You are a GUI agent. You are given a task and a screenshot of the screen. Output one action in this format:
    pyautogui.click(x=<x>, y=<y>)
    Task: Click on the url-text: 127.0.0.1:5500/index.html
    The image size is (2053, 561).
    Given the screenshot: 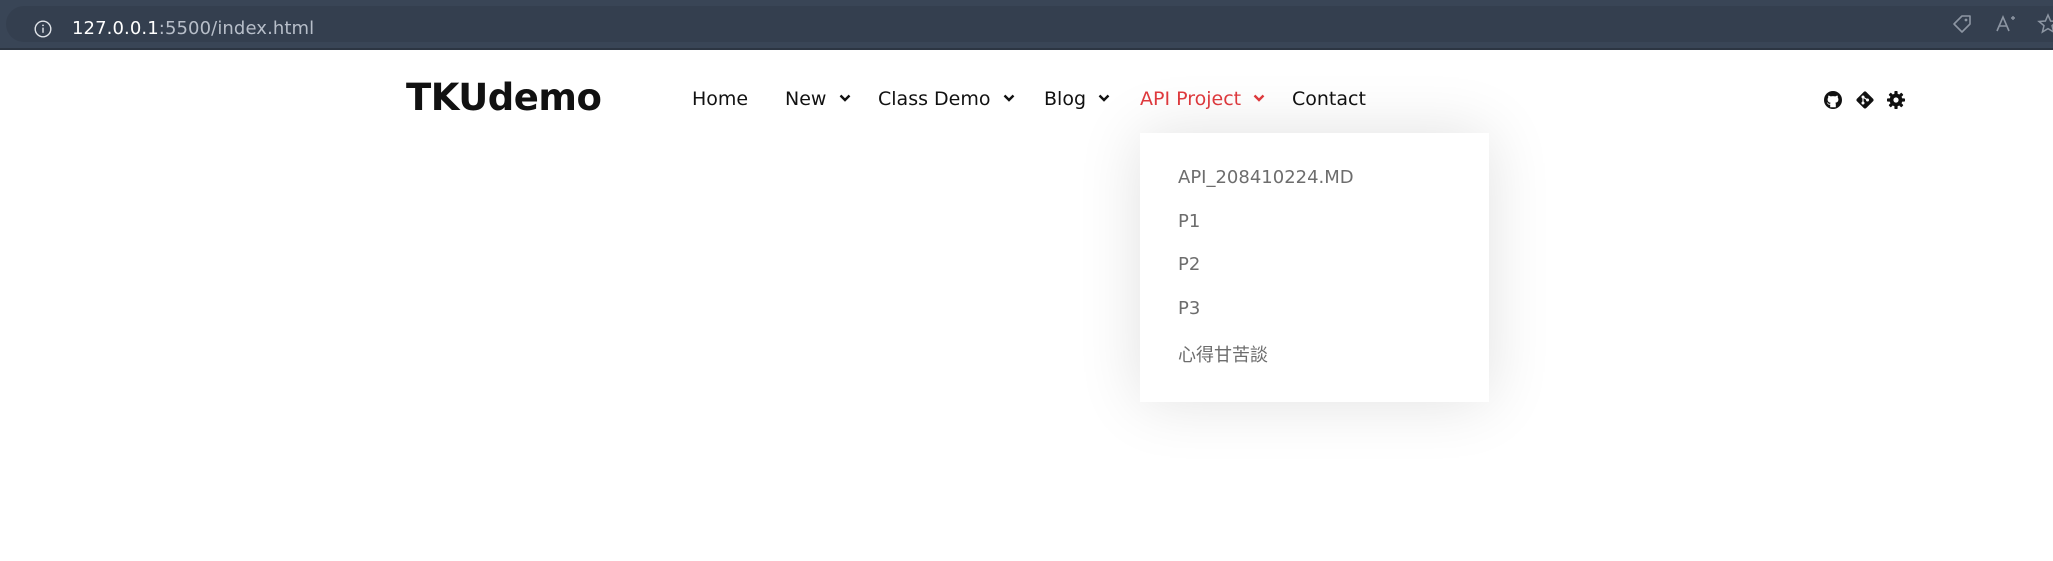 What is the action you would take?
    pyautogui.click(x=193, y=28)
    